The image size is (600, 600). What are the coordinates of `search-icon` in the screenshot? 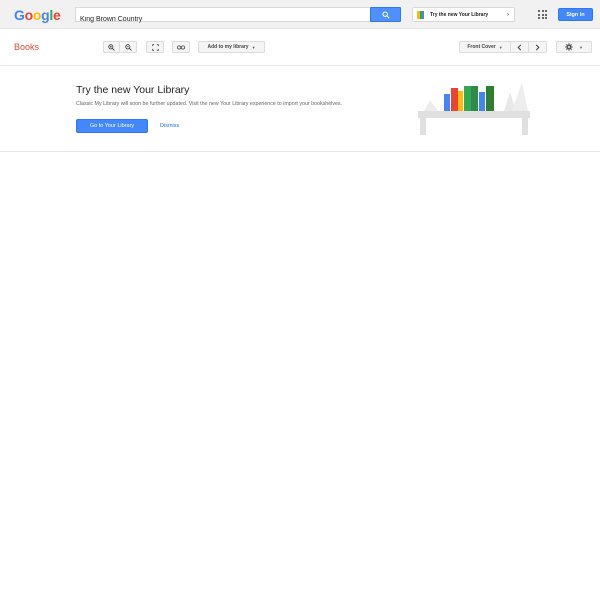 It's located at (385, 14).